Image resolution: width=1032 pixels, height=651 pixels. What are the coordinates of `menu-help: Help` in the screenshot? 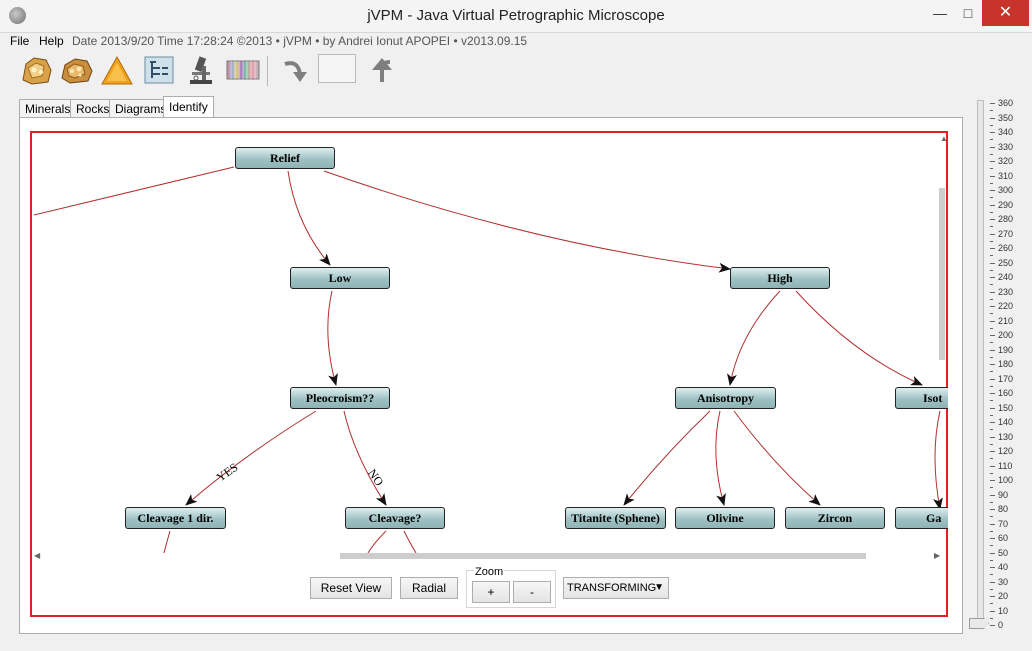 It's located at (51, 41).